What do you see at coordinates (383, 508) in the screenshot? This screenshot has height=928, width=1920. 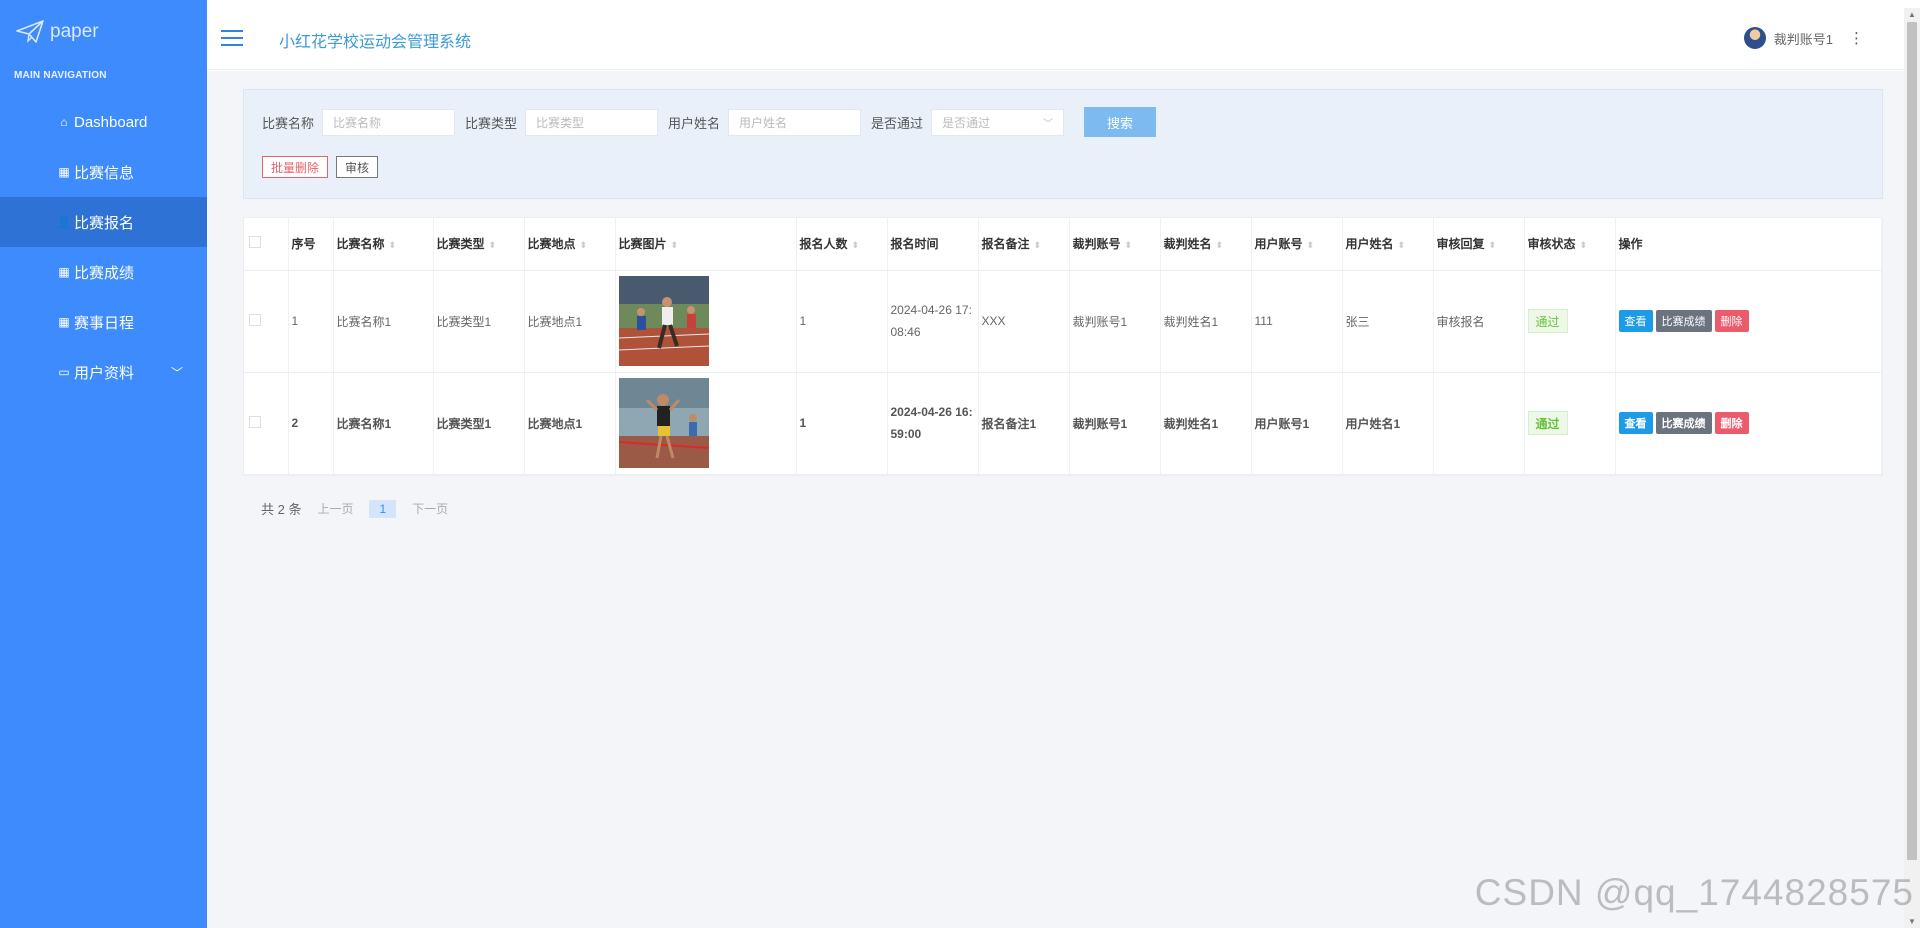 I see `page-number-current: 1` at bounding box center [383, 508].